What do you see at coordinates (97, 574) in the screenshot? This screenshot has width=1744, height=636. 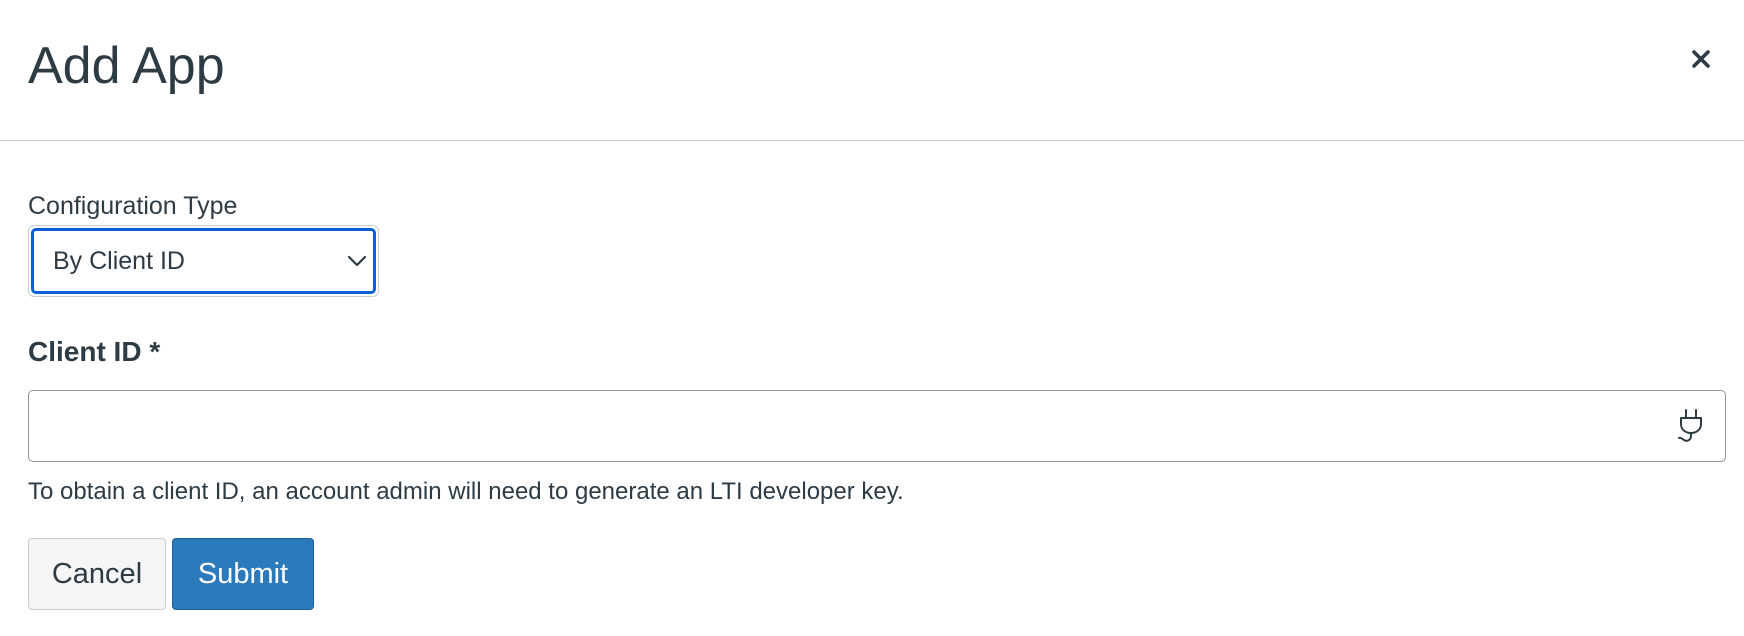 I see `cancel-button: Cancel` at bounding box center [97, 574].